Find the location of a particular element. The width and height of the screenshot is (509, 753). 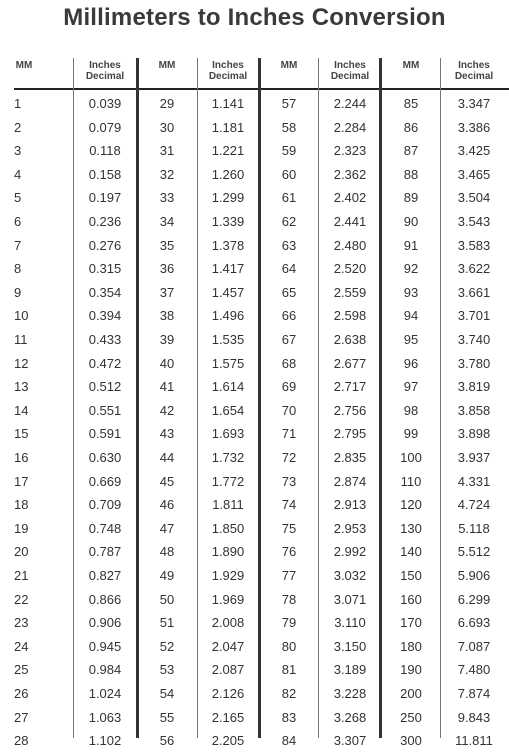

inches-value: 3.583 is located at coordinates (474, 245).